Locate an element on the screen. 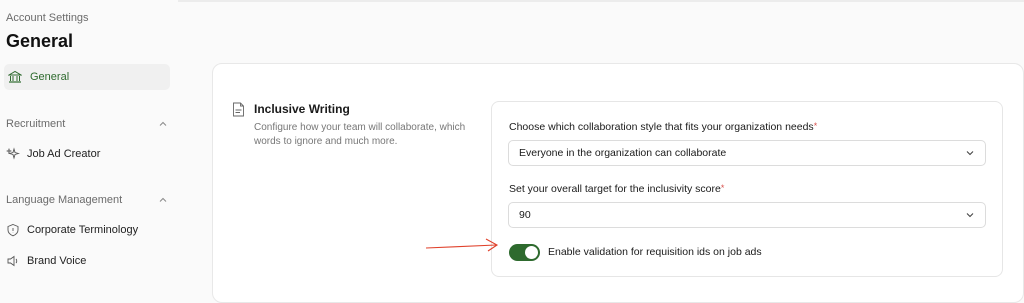 The image size is (1024, 303). sidebar-item-brand-voice: Brand Voice is located at coordinates (46, 261).